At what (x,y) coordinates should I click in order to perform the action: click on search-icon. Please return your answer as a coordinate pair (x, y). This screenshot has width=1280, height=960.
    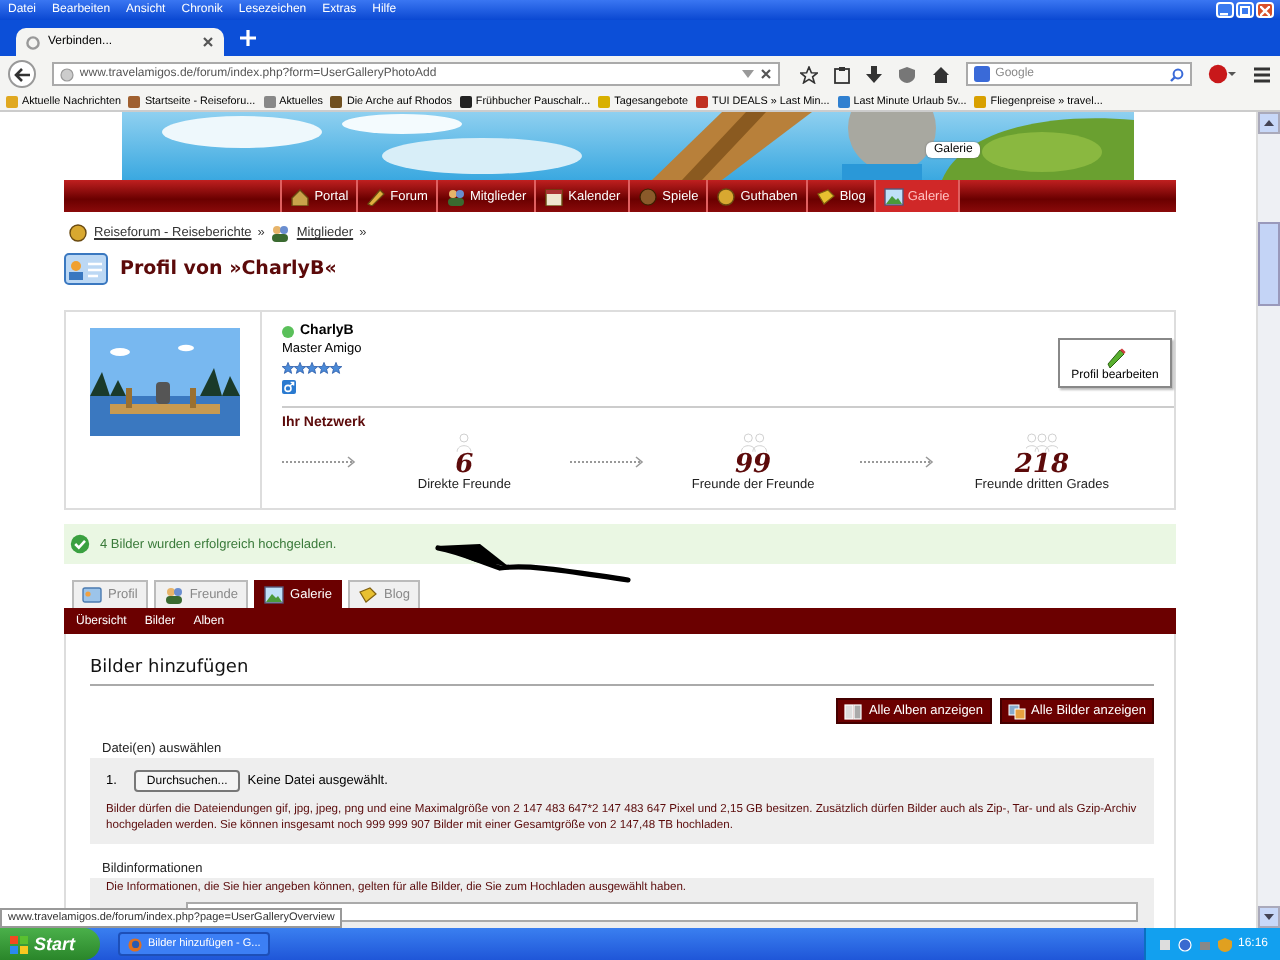
    Looking at the image, I should click on (1177, 74).